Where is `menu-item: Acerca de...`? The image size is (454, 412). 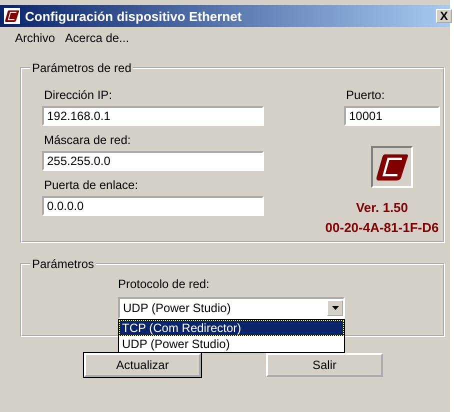 menu-item: Acerca de... is located at coordinates (97, 41).